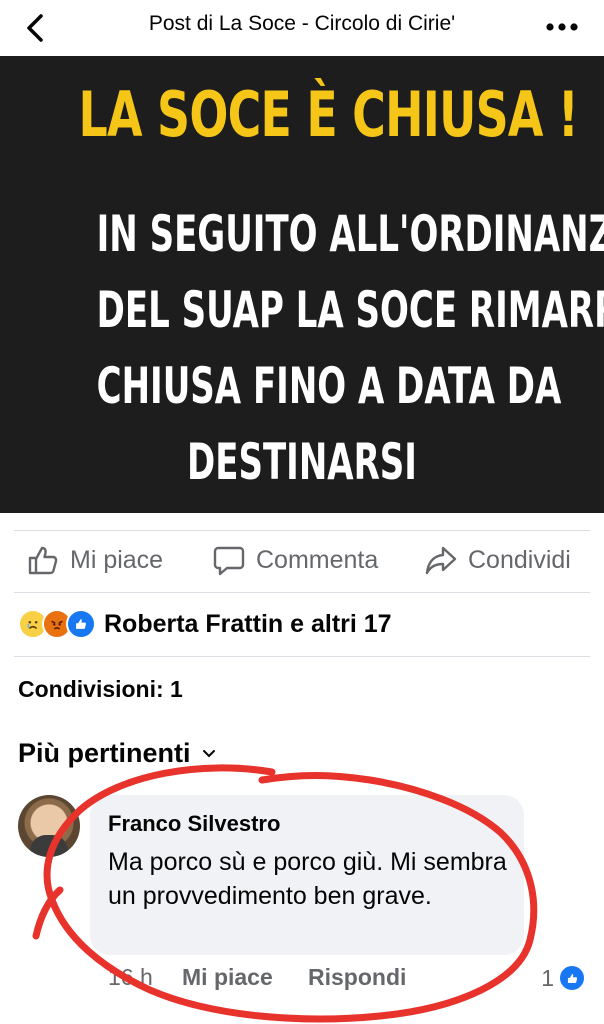 This screenshot has width=604, height=1024. I want to click on page-title: Post di La Soce - Circolo di Cirie', so click(302, 23).